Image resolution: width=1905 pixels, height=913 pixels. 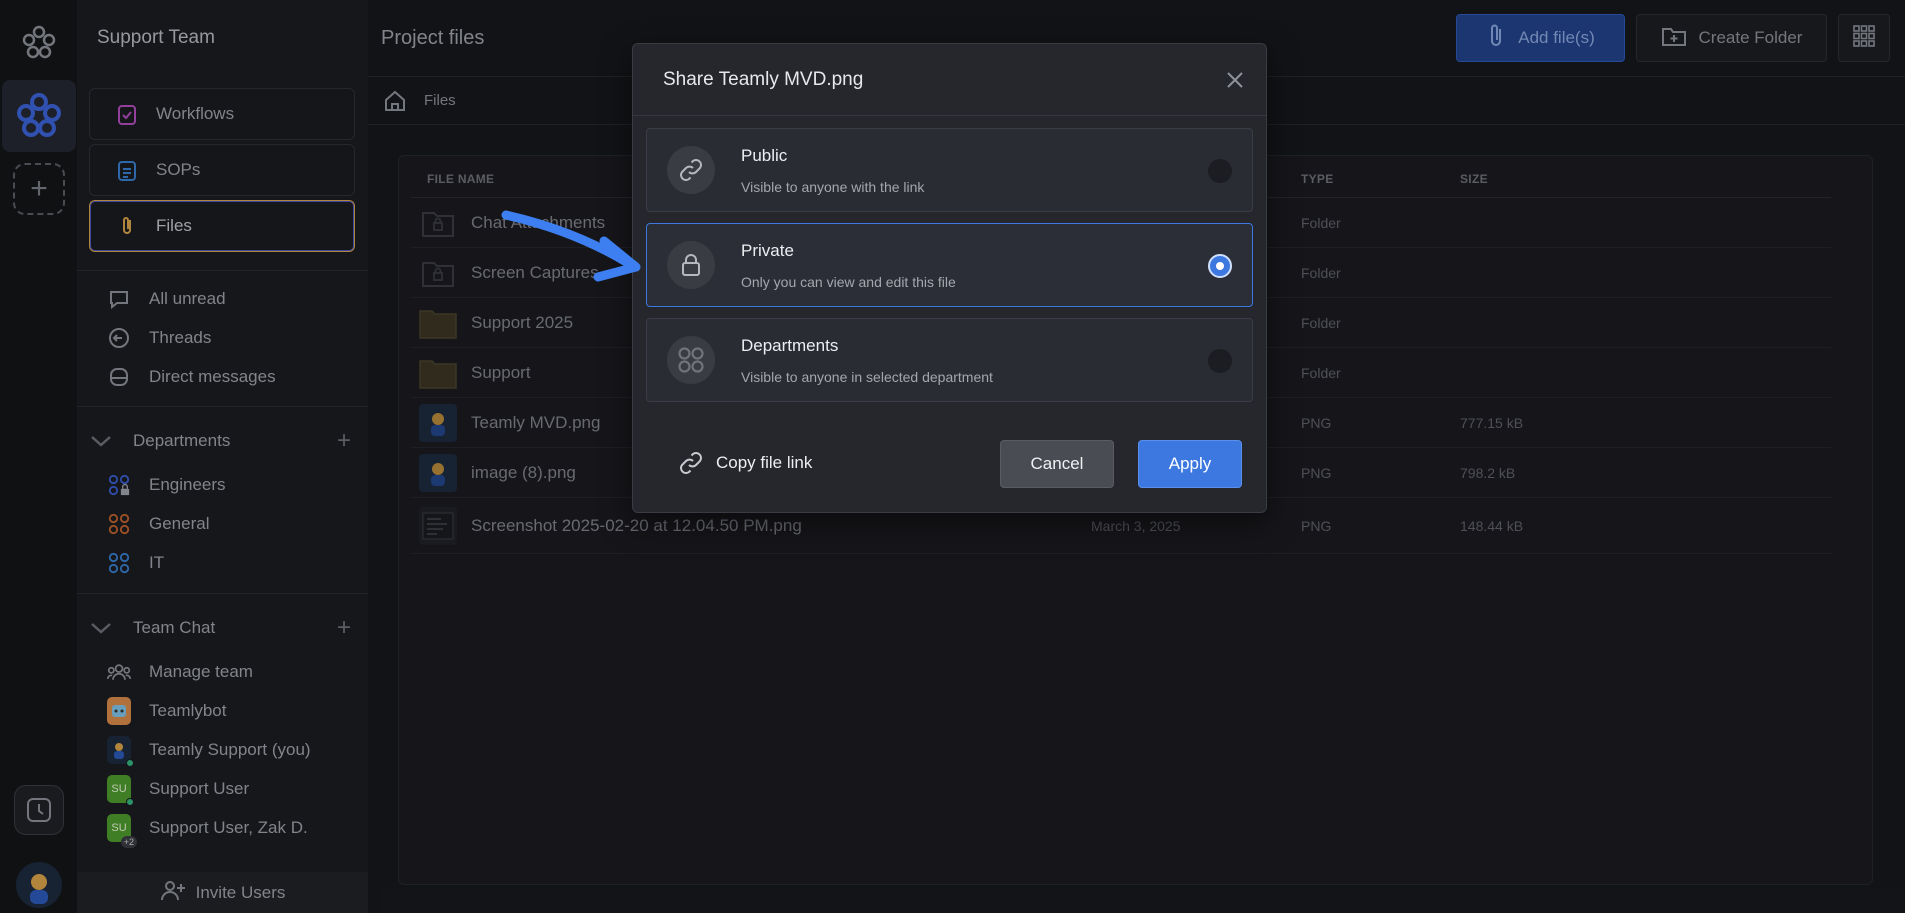 What do you see at coordinates (1220, 171) in the screenshot?
I see `radio-public` at bounding box center [1220, 171].